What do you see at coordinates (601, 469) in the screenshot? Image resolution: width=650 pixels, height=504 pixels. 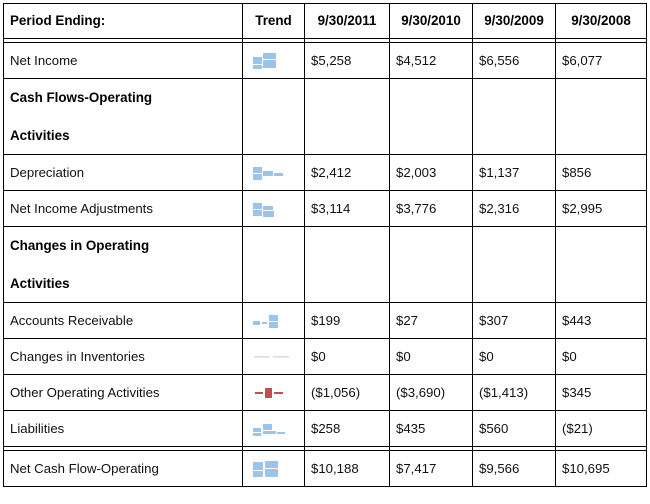 I see `value-cell: $10,695` at bounding box center [601, 469].